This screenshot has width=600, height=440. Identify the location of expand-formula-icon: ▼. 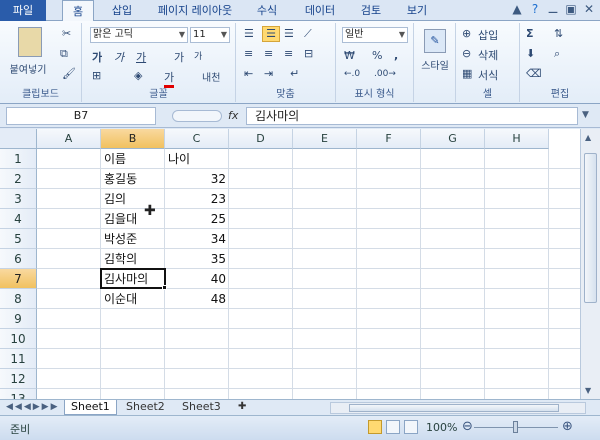
(585, 115).